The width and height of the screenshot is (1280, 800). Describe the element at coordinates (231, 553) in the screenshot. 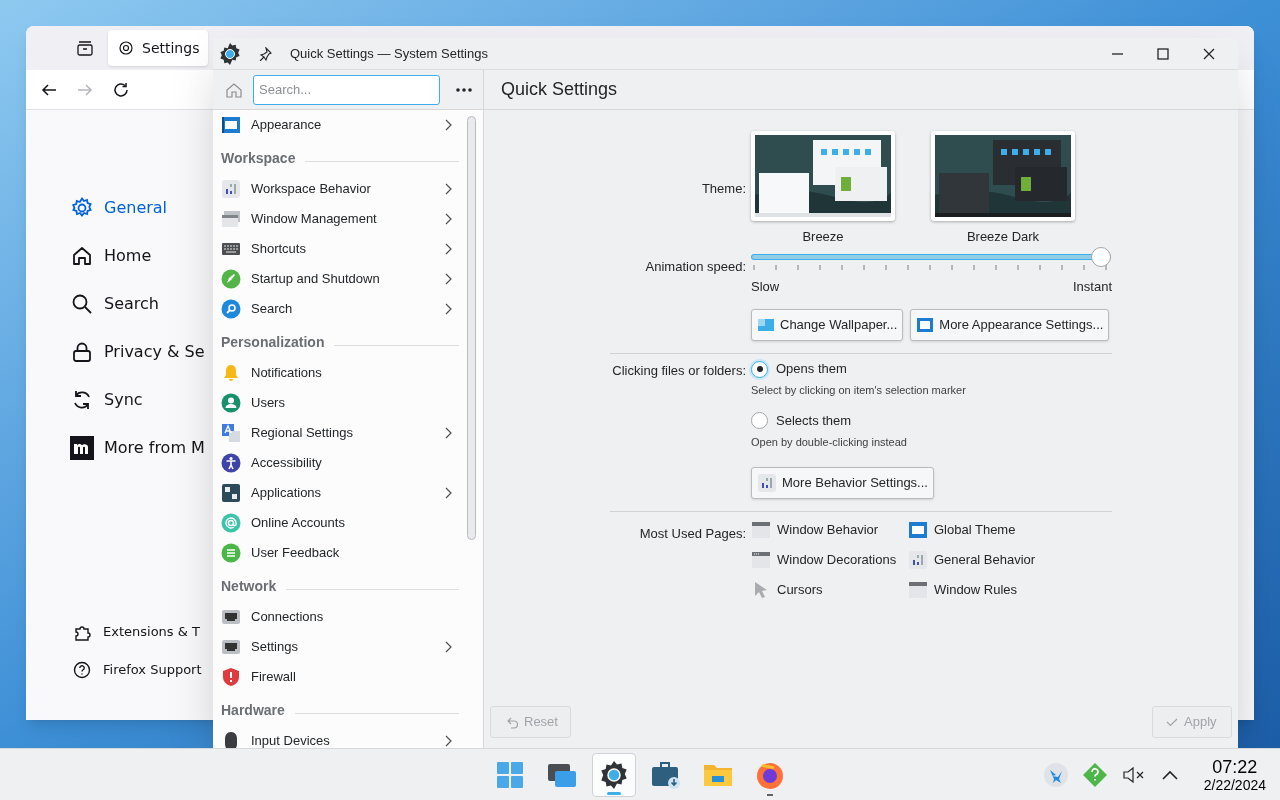

I see `chat-icon` at that location.